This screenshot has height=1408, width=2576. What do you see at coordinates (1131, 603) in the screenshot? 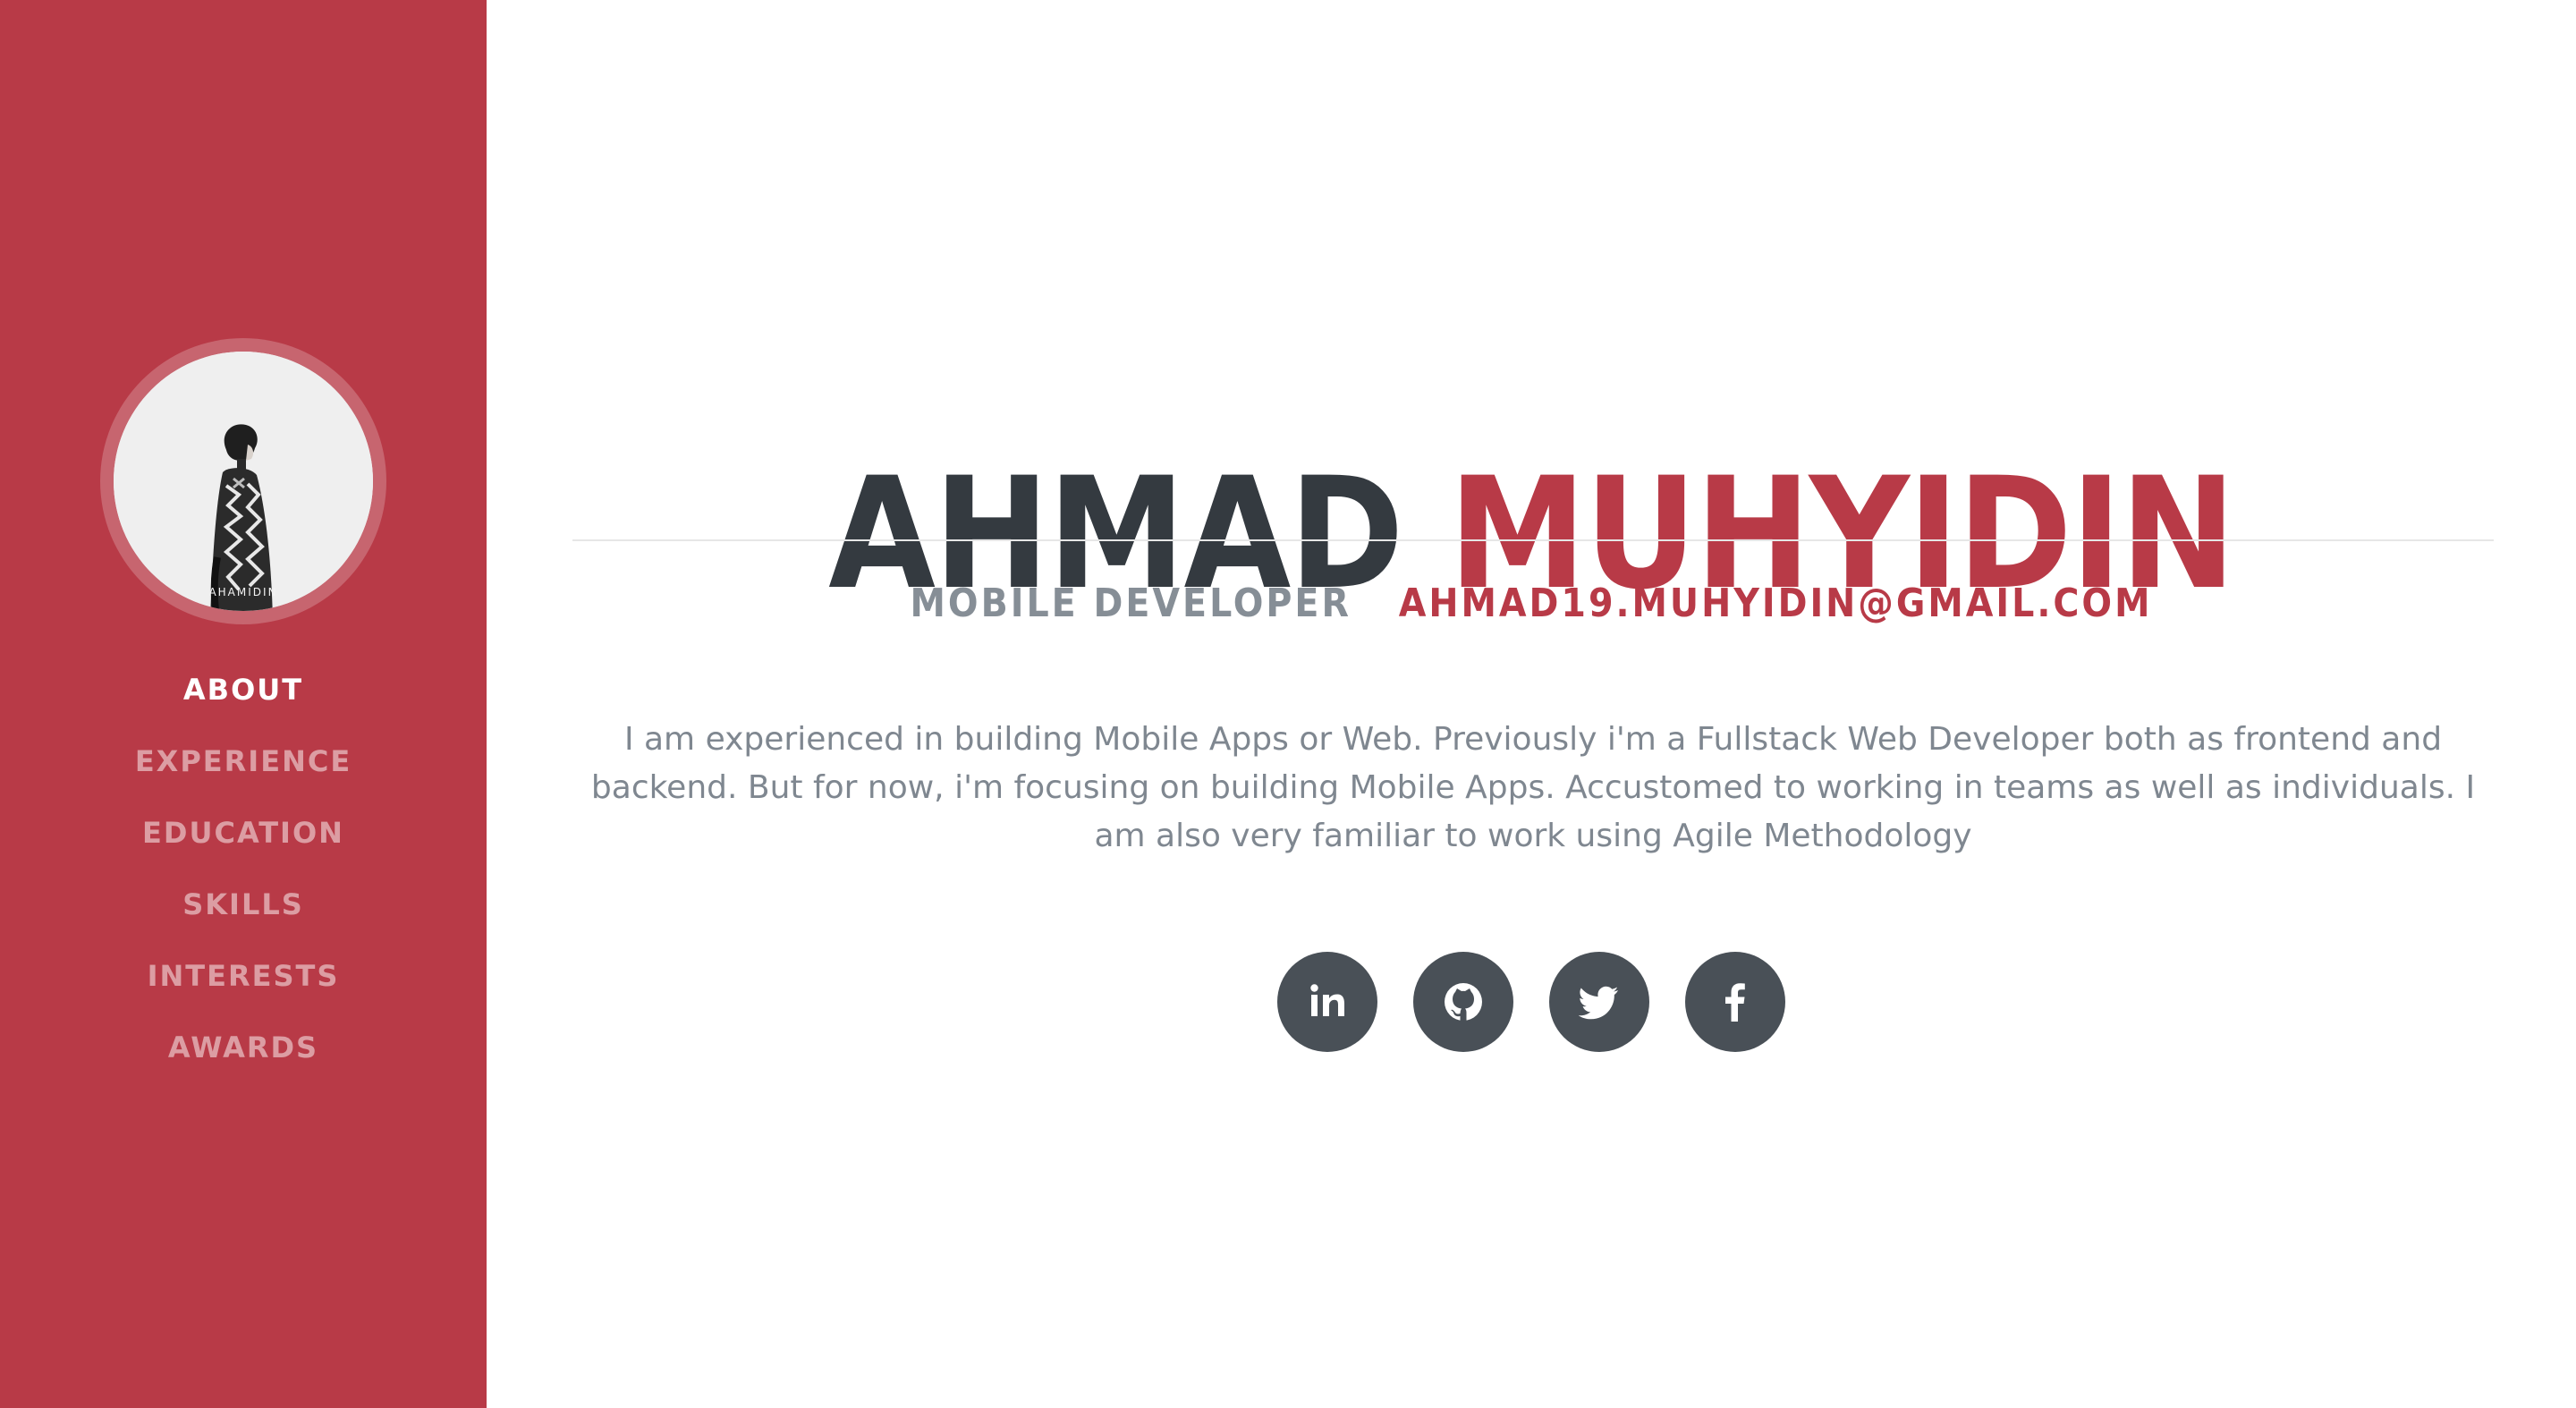
I see `role-label: MOBILE DEVELOPER` at bounding box center [1131, 603].